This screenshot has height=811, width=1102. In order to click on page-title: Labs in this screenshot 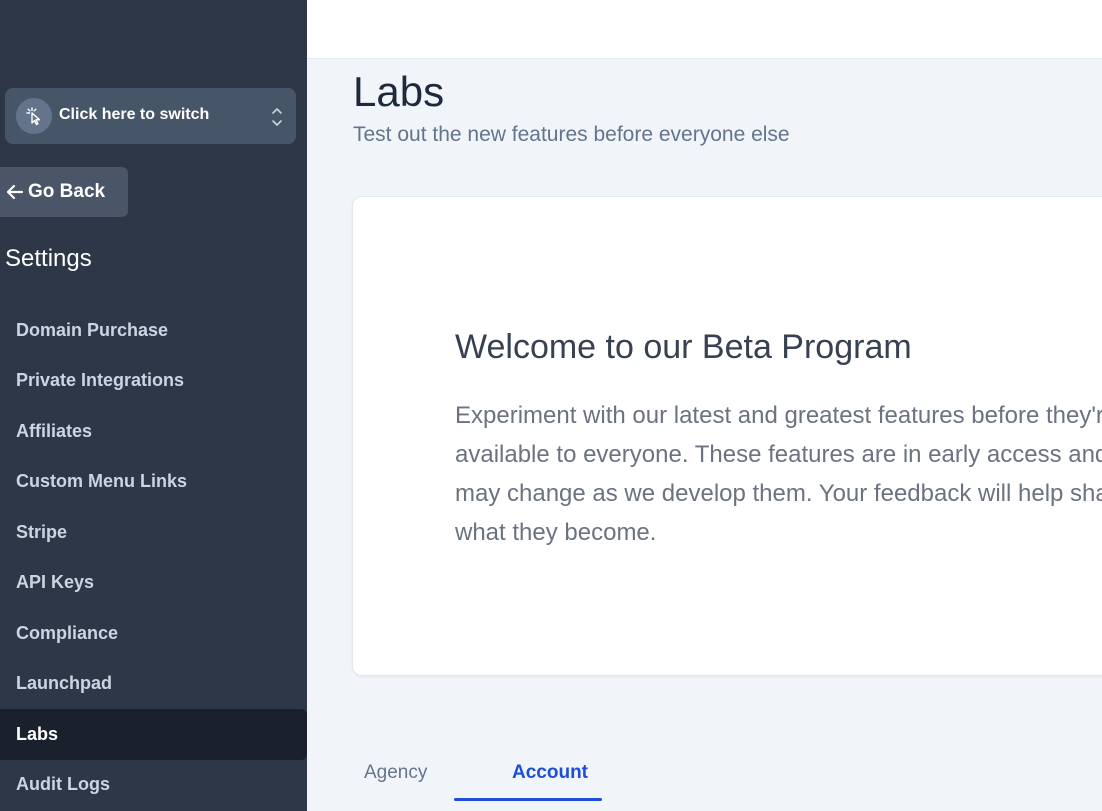, I will do `click(399, 91)`.